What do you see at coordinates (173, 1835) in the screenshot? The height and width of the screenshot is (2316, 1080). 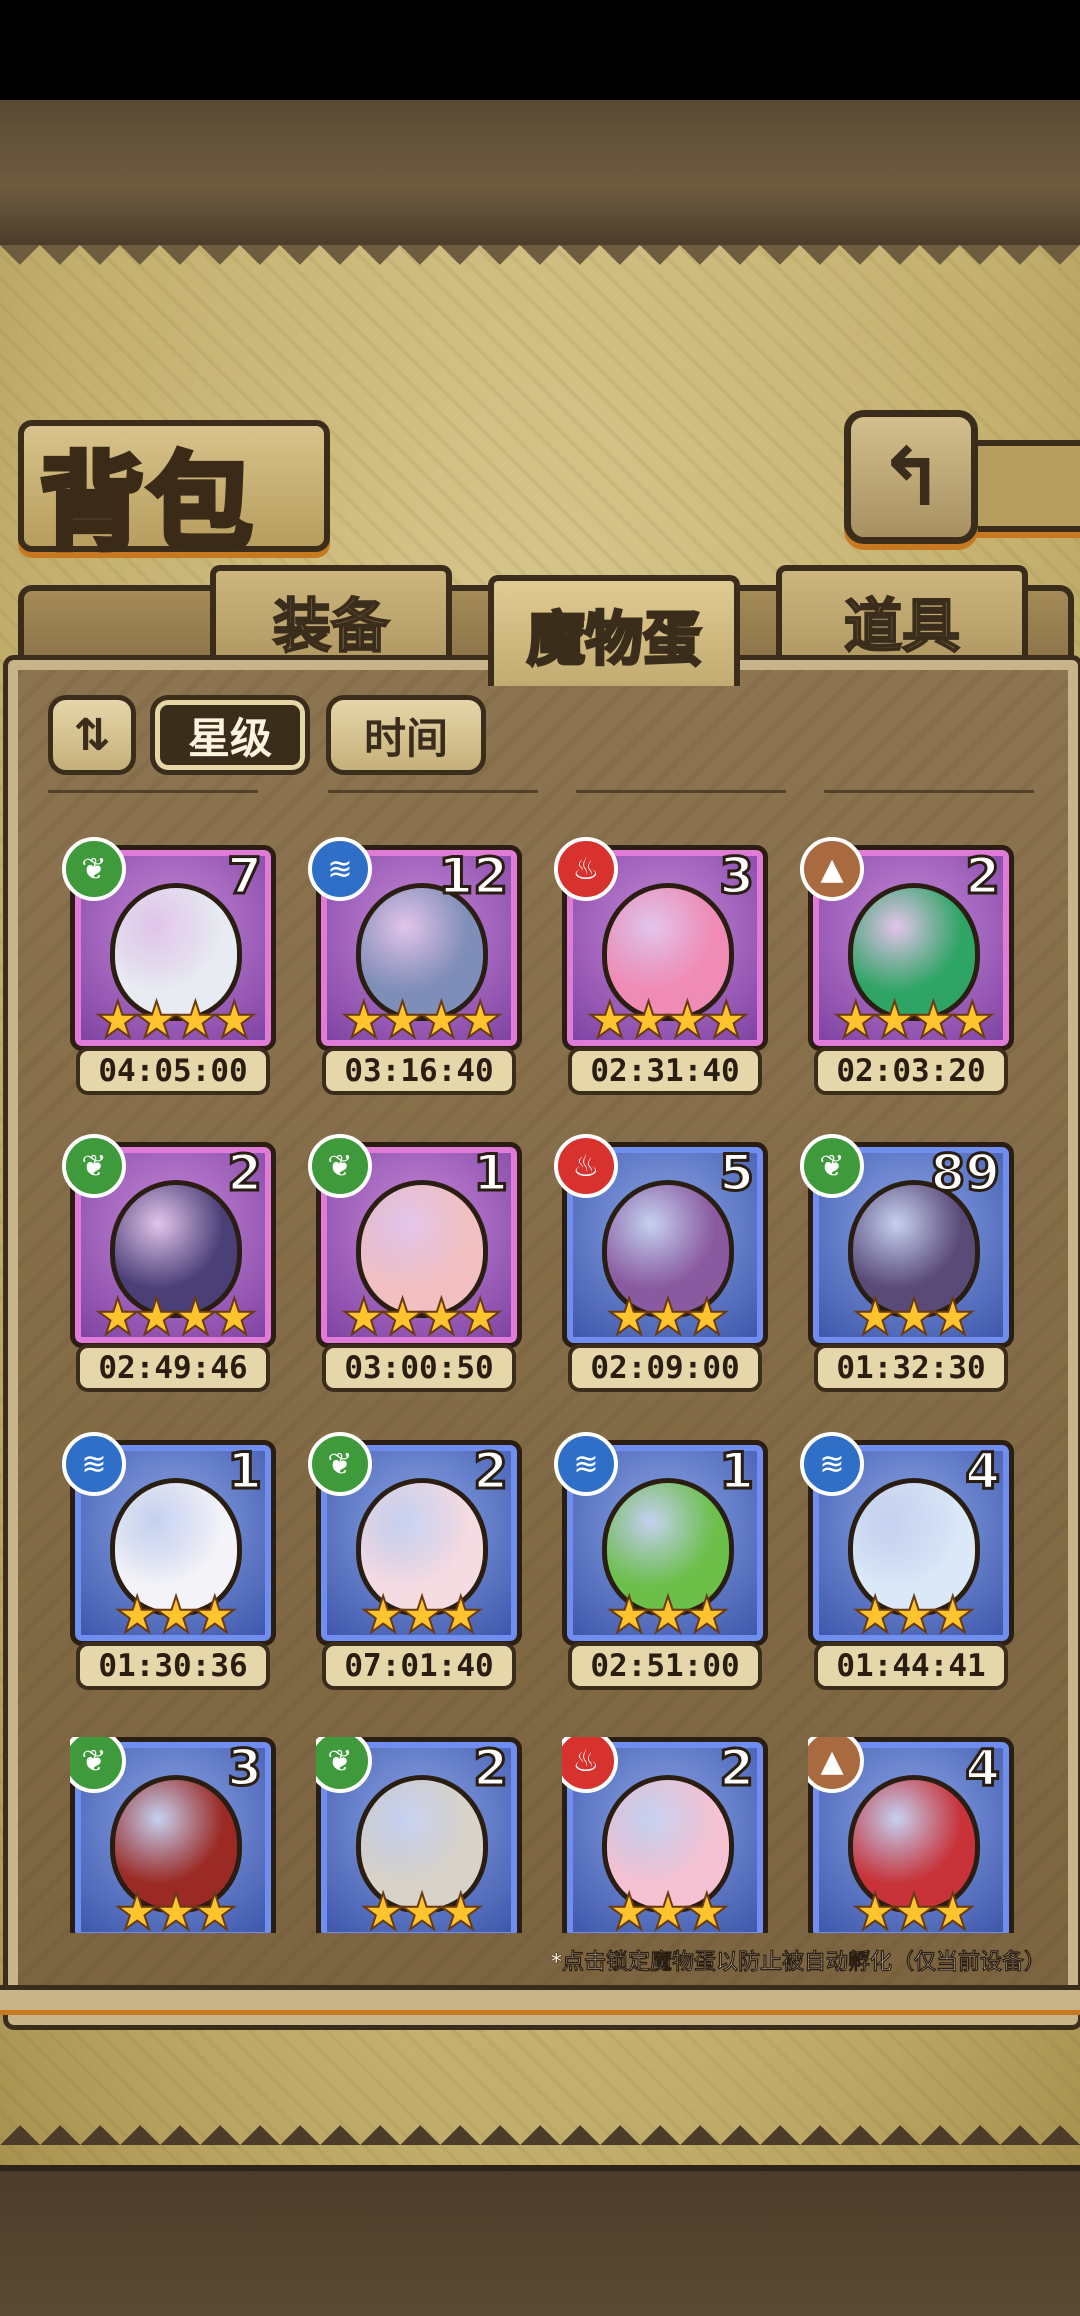 I see `egg-card: ❦ 3 ★★★` at bounding box center [173, 1835].